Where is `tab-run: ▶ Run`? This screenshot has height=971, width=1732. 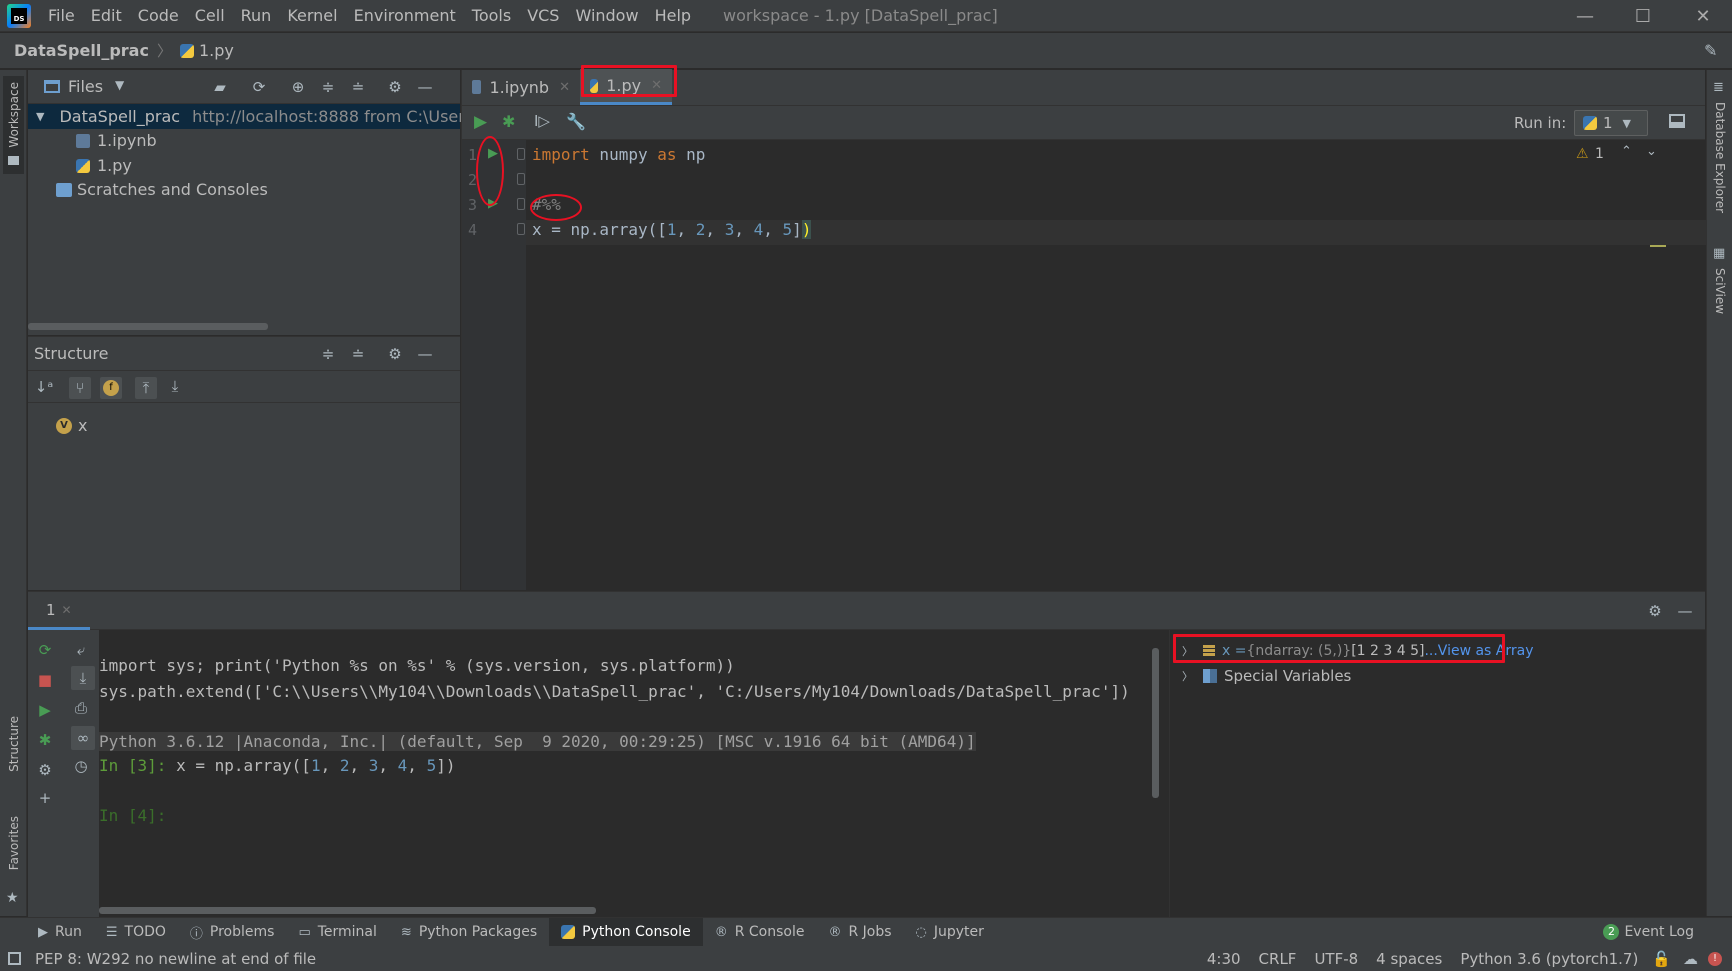
tab-run: ▶ Run is located at coordinates (60, 932).